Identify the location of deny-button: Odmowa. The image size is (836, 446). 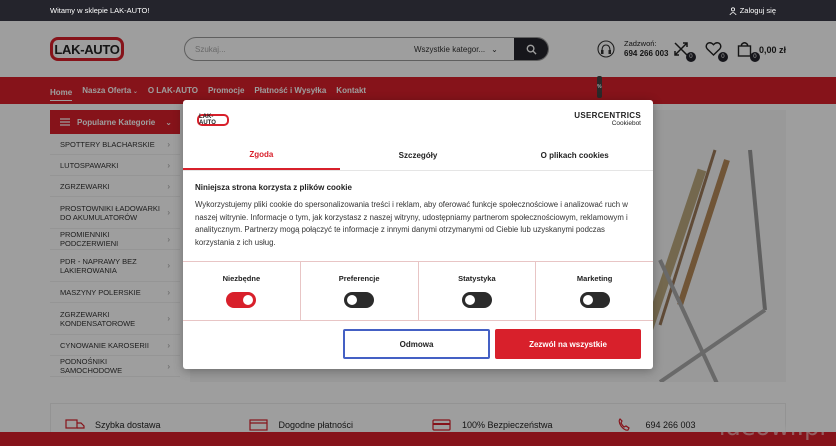
(416, 344).